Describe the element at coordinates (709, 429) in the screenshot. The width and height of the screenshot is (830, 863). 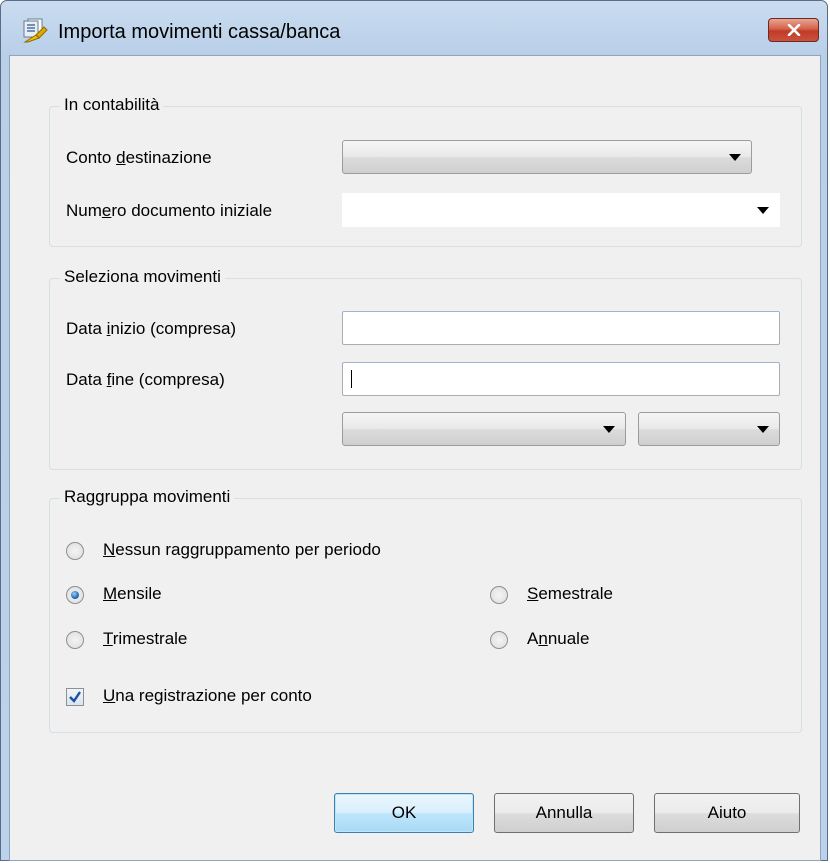
I see `year-combo` at that location.